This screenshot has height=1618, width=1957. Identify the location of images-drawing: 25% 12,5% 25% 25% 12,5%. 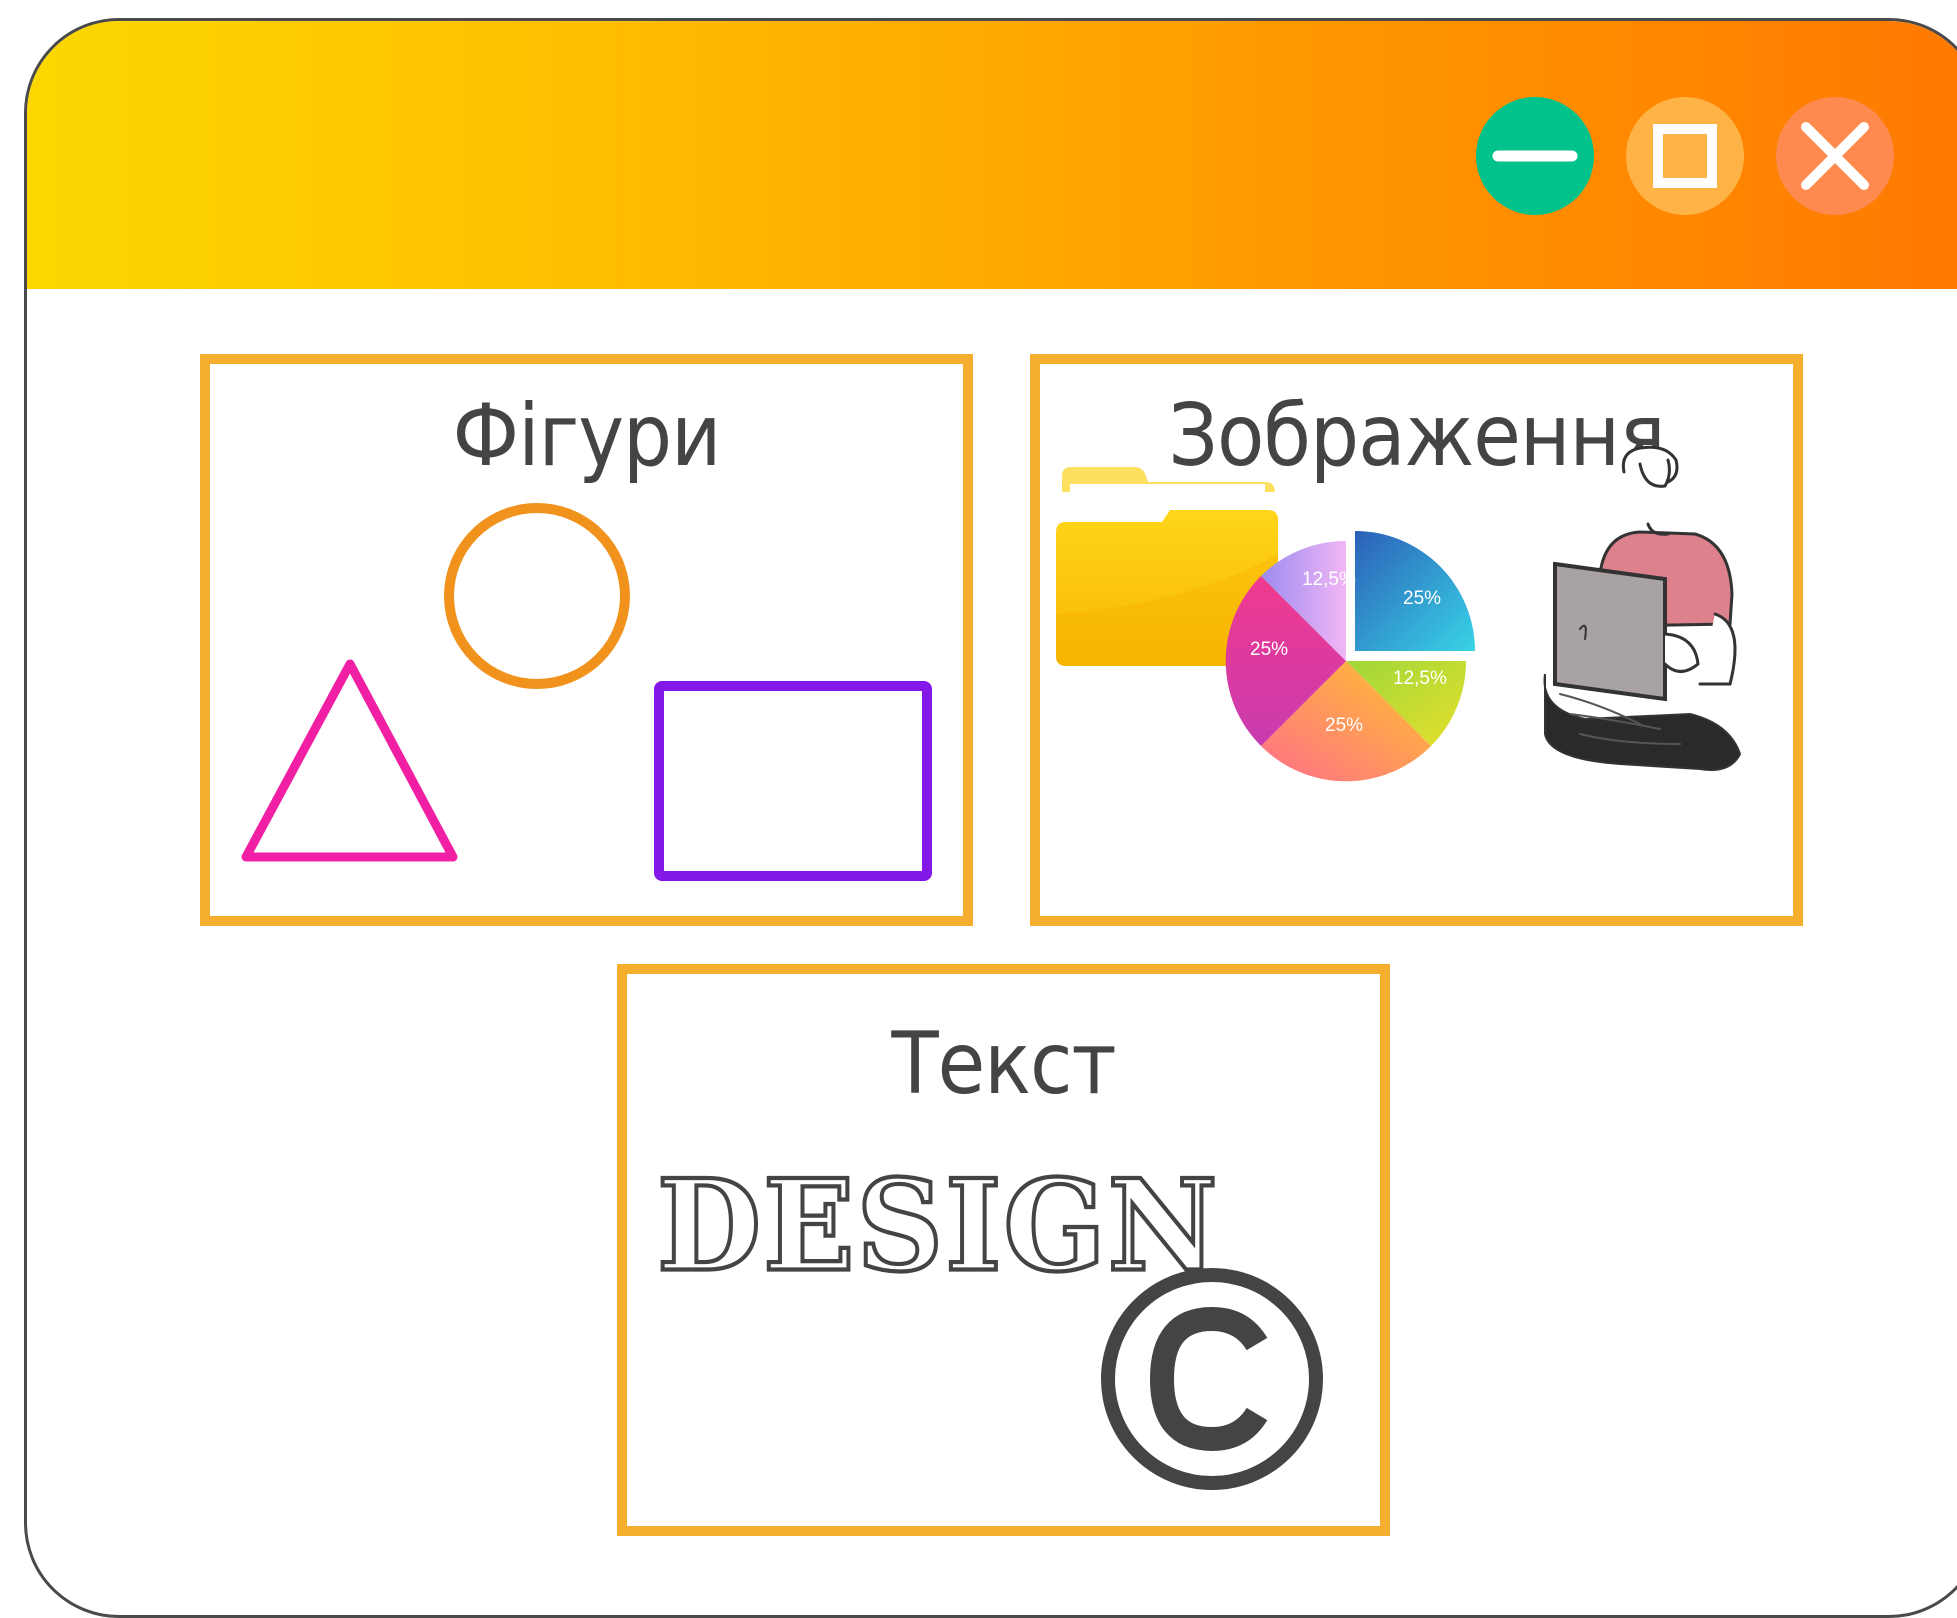
(1399, 613).